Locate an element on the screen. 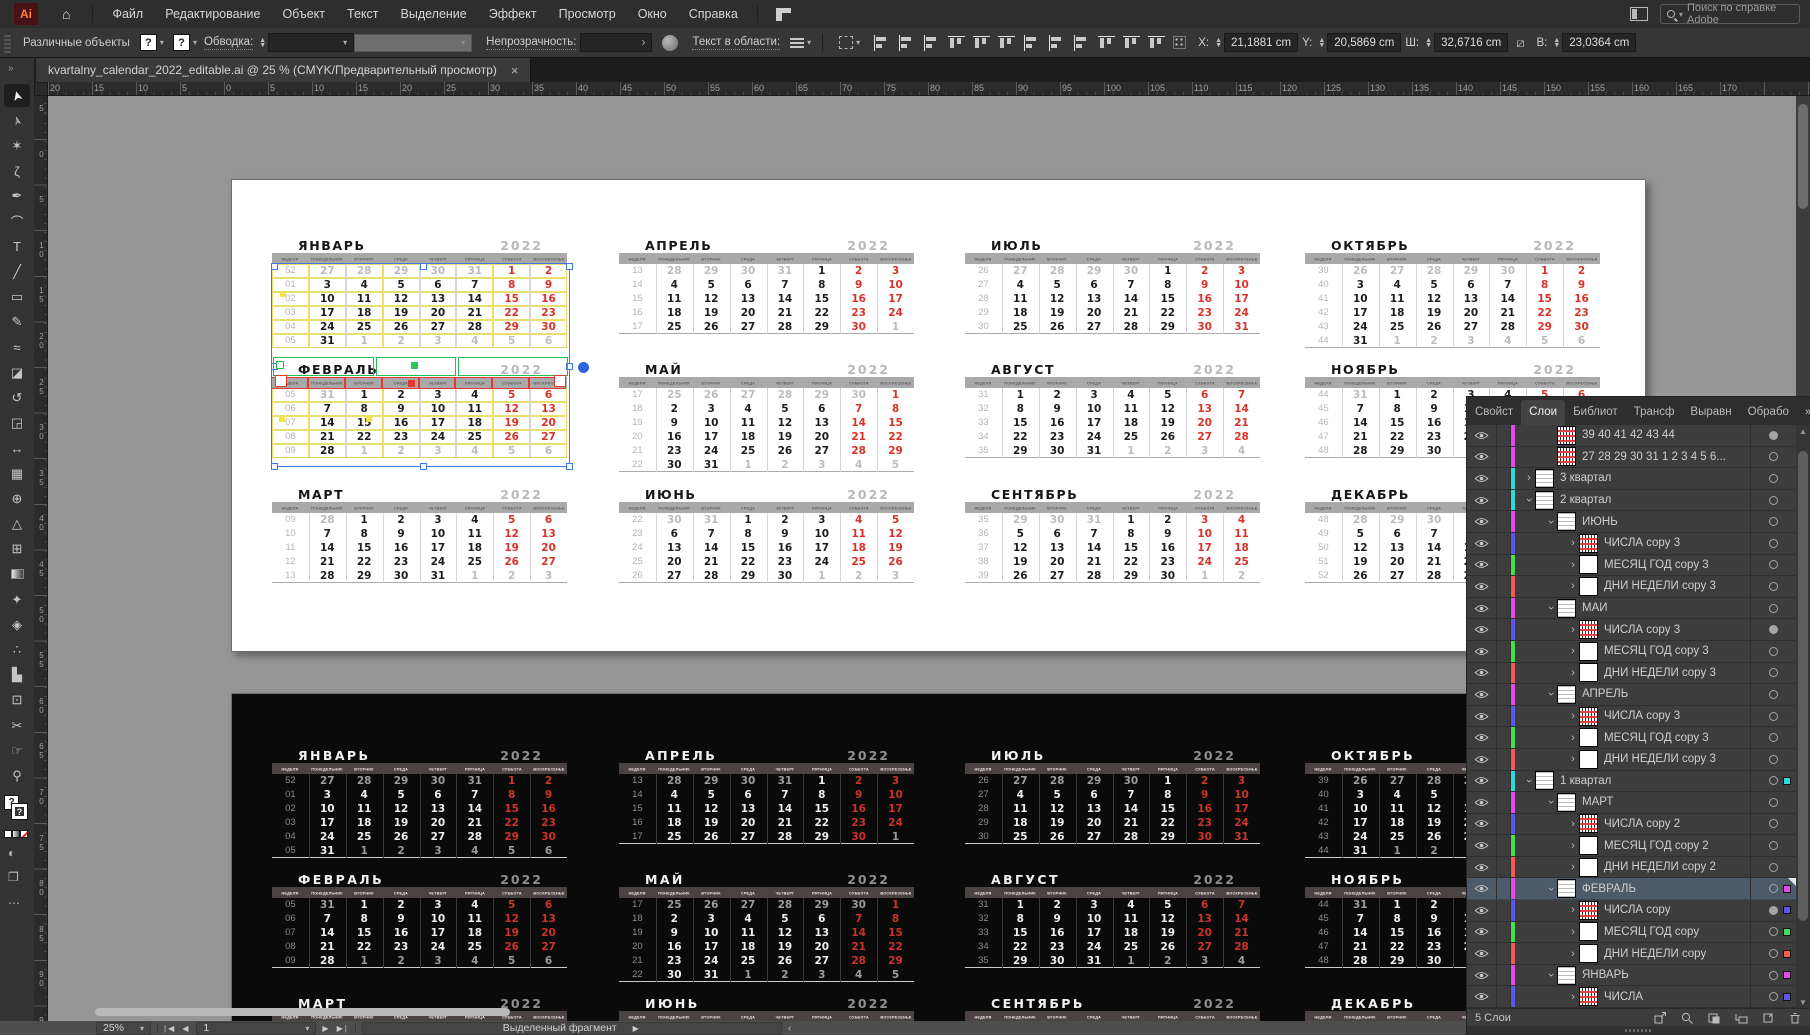  global-edit-icon is located at coordinates (670, 42).